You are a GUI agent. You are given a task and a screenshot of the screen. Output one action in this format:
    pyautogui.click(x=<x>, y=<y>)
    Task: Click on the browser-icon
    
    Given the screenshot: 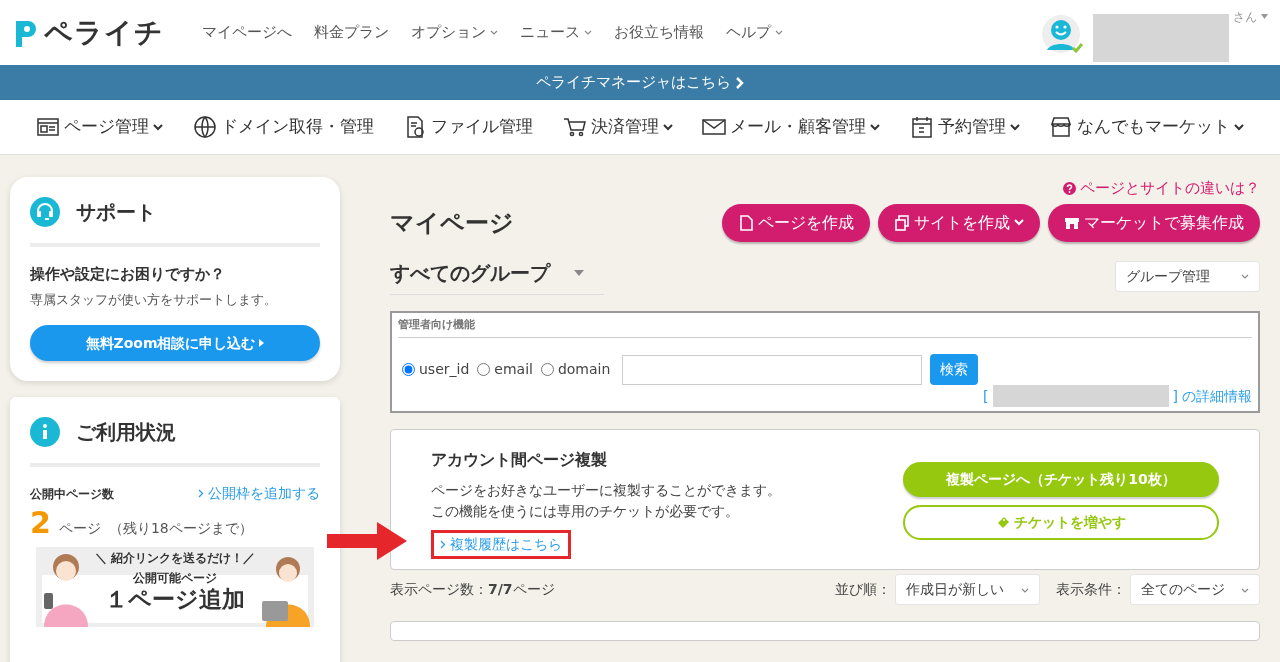 What is the action you would take?
    pyautogui.click(x=48, y=127)
    